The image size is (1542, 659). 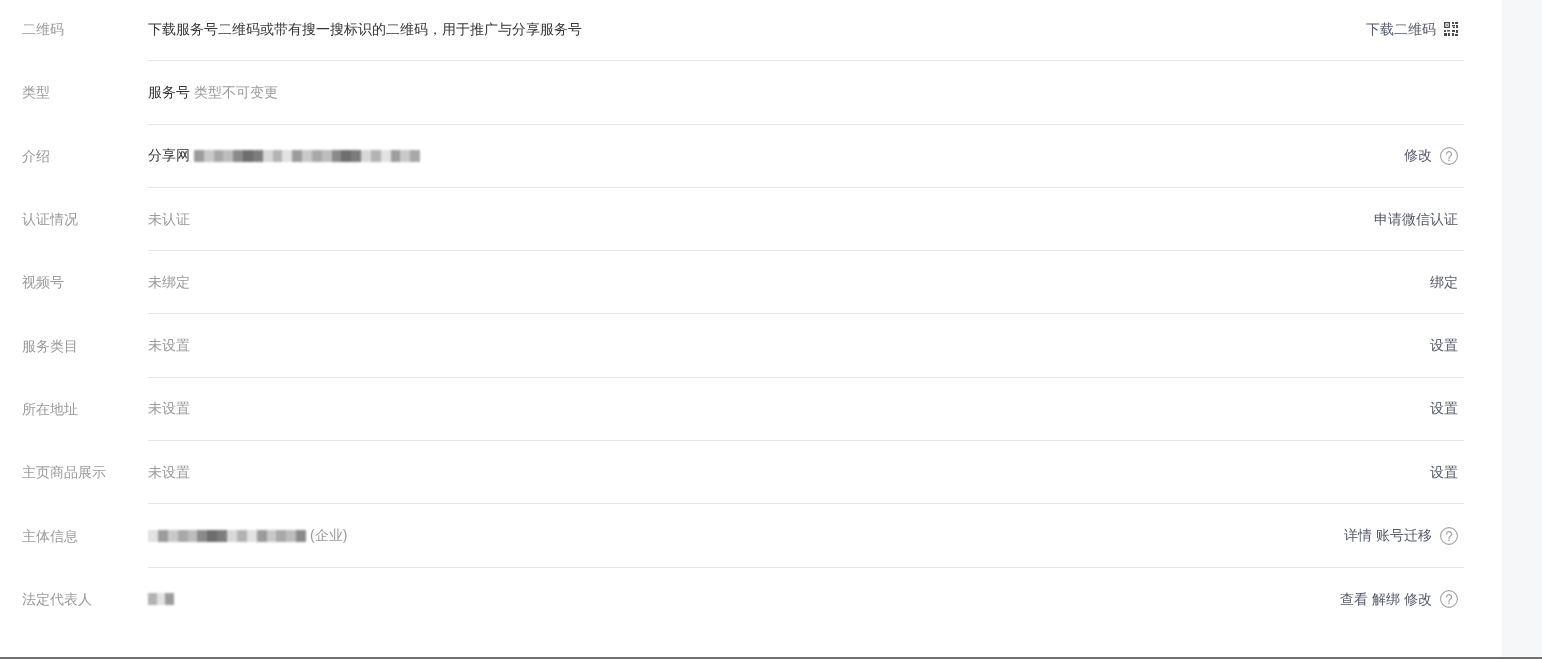 What do you see at coordinates (1401, 29) in the screenshot?
I see `download-link: 下载二维码` at bounding box center [1401, 29].